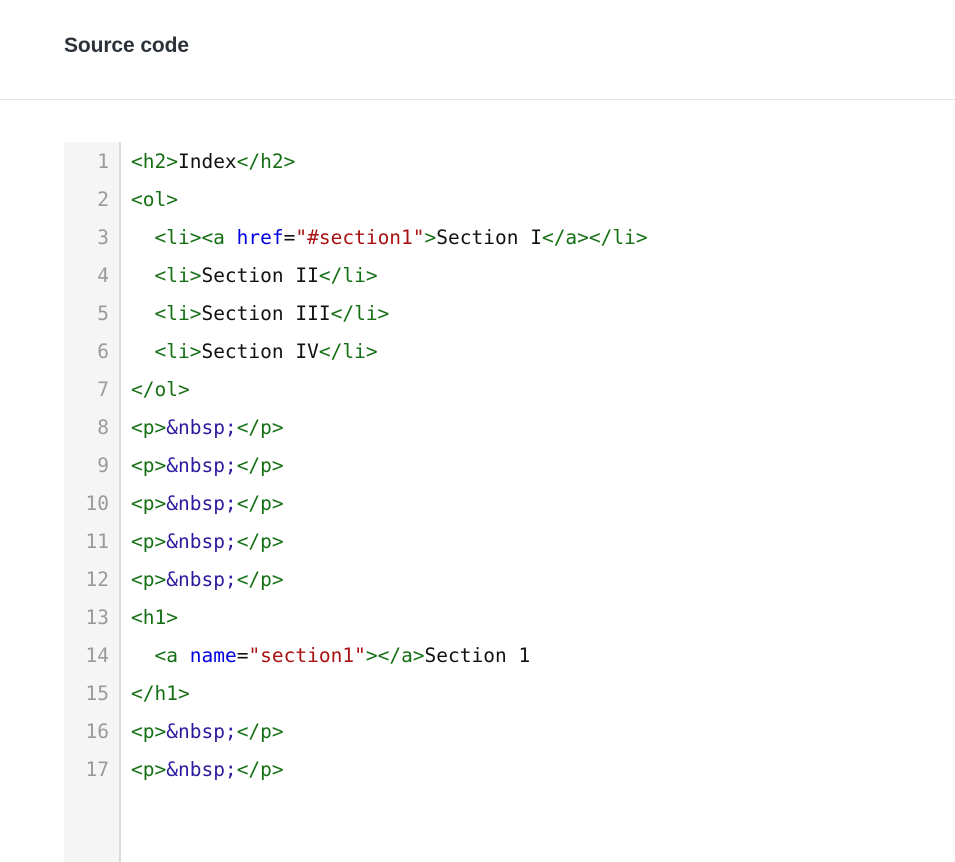  What do you see at coordinates (594, 237) in the screenshot?
I see `code-token-tag: </a></li>` at bounding box center [594, 237].